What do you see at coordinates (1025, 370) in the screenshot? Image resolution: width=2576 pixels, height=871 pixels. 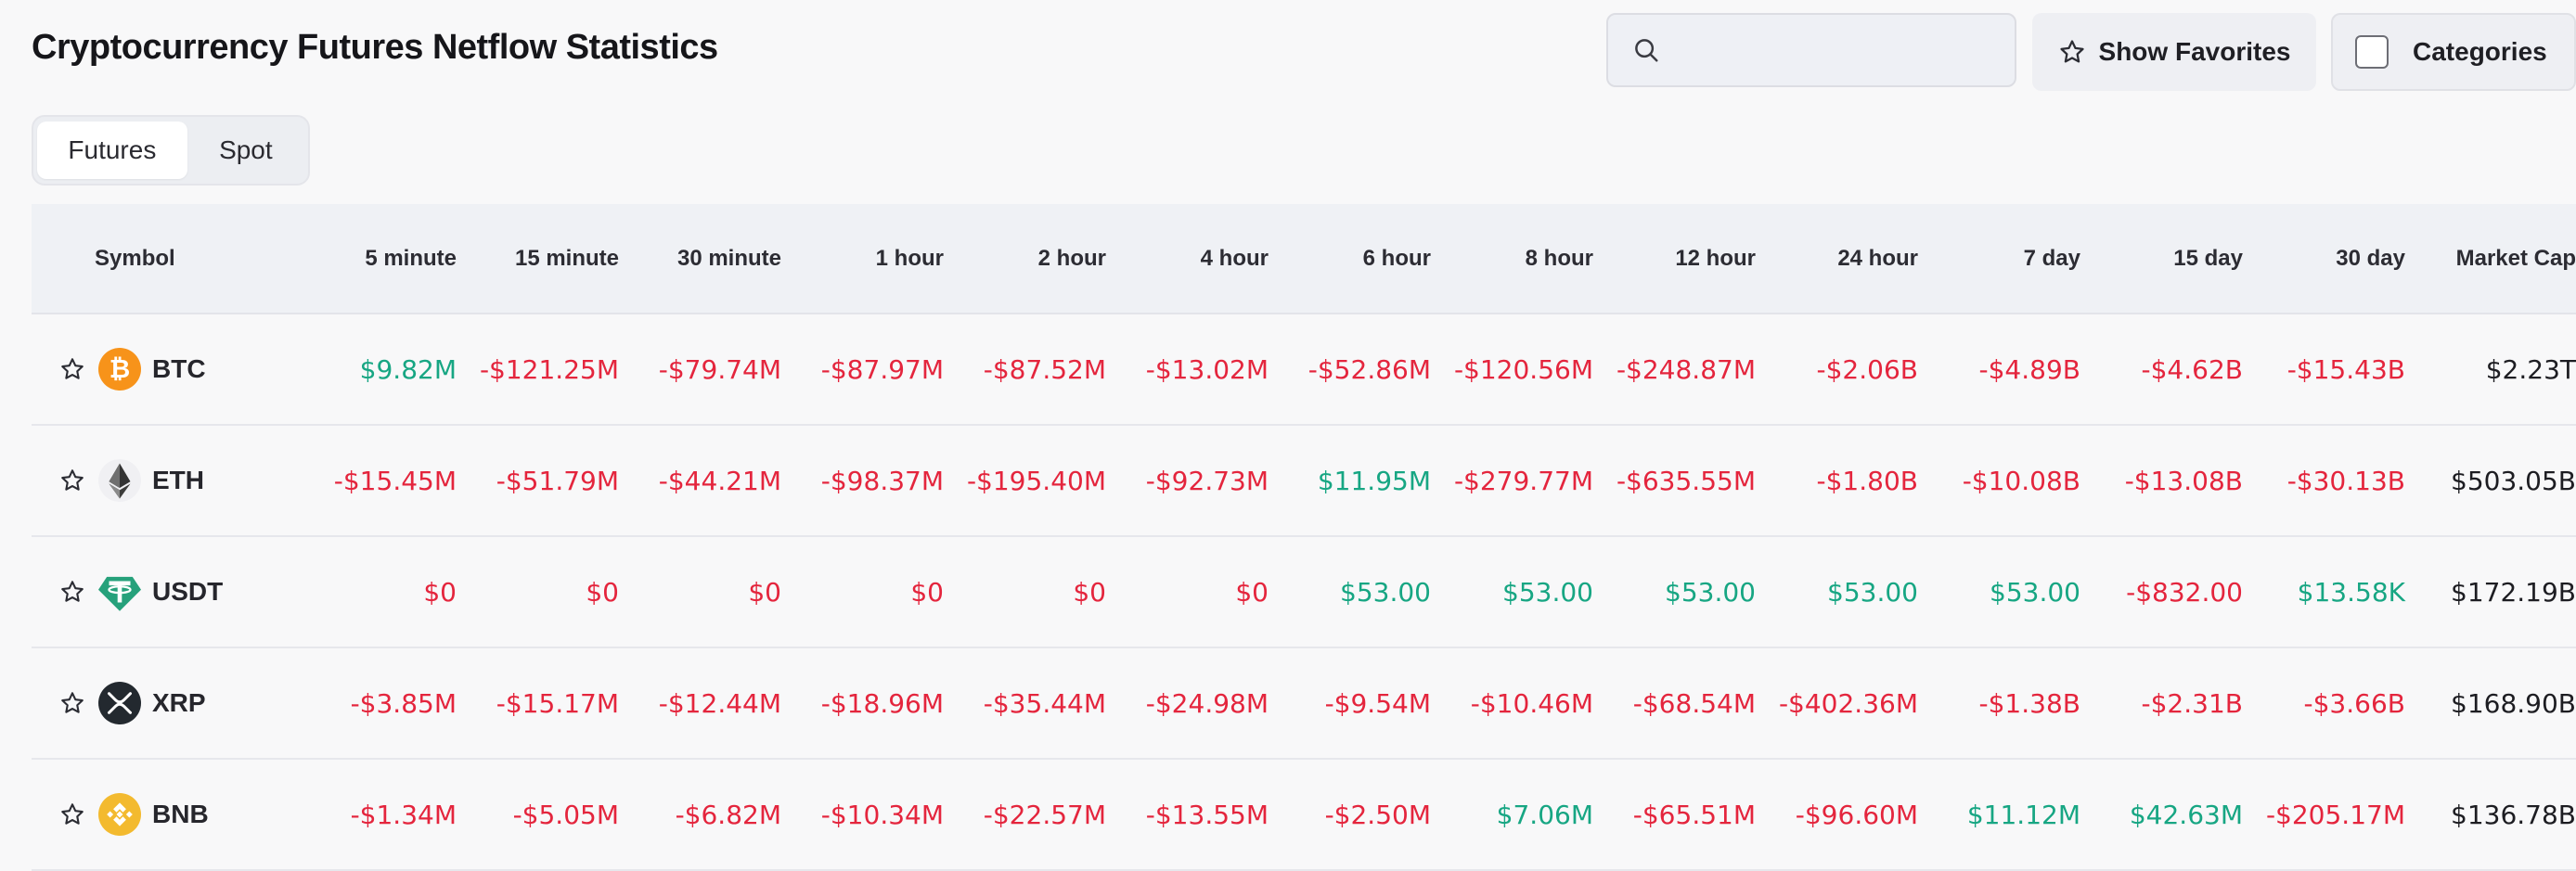 I see `netflow-2-hour: -$87.52M` at bounding box center [1025, 370].